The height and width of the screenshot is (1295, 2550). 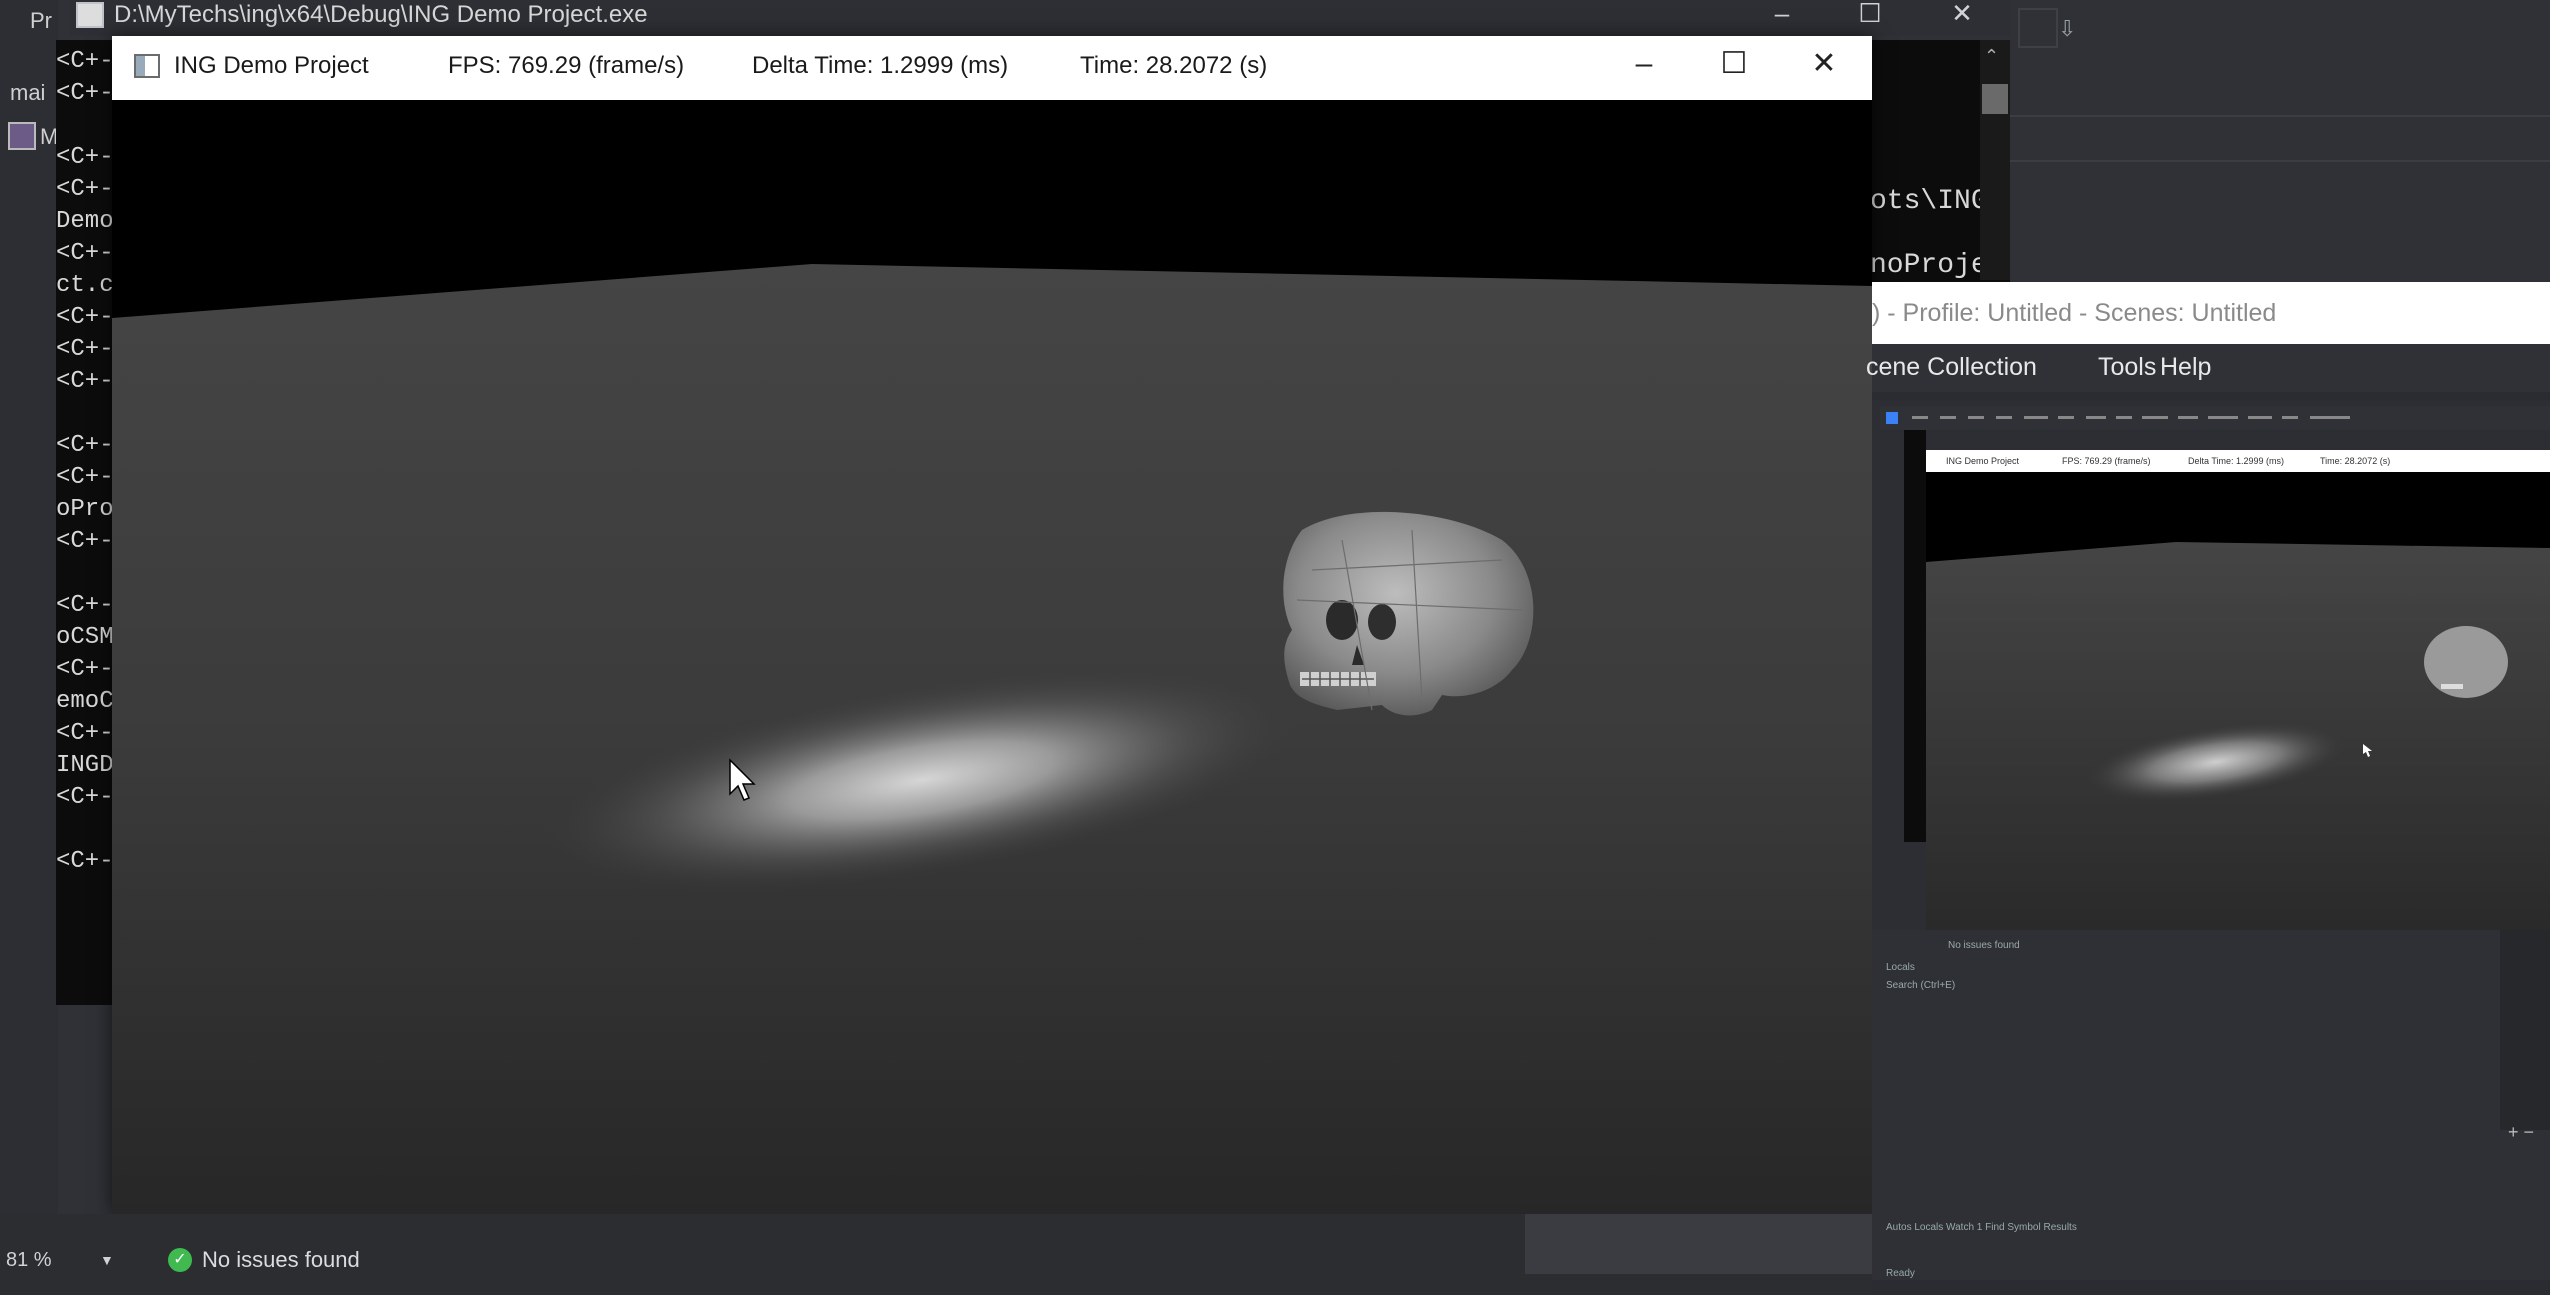 I want to click on ide-toolbar-button, so click(x=2038, y=28).